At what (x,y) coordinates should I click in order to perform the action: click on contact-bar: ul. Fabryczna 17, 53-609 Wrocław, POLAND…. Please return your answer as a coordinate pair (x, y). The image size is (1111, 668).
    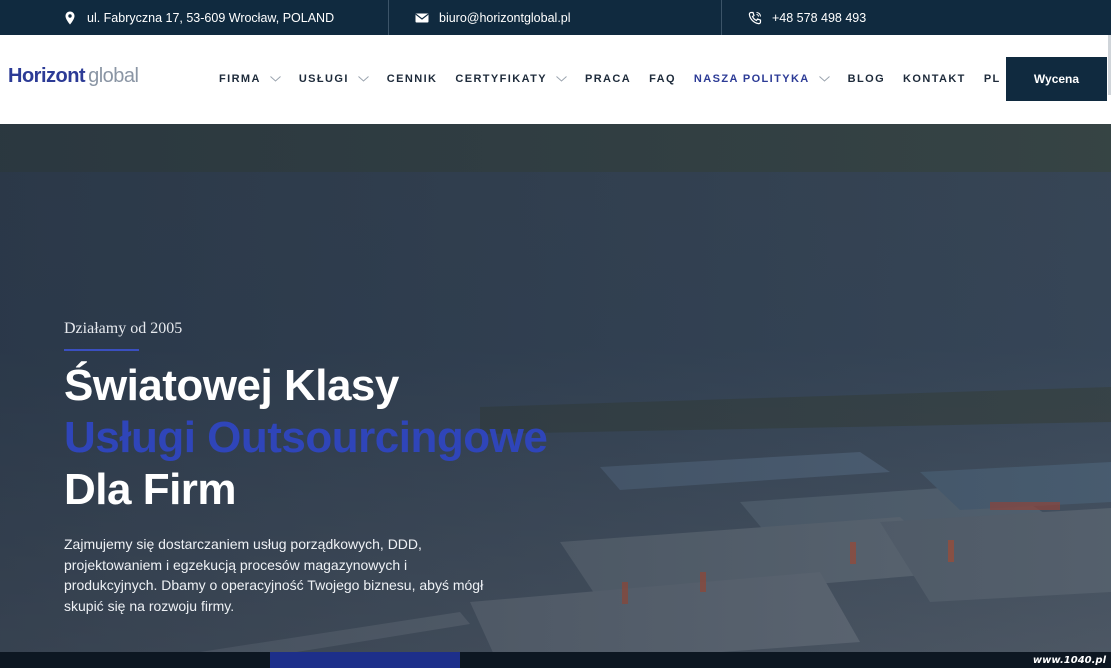
    Looking at the image, I should click on (555, 17).